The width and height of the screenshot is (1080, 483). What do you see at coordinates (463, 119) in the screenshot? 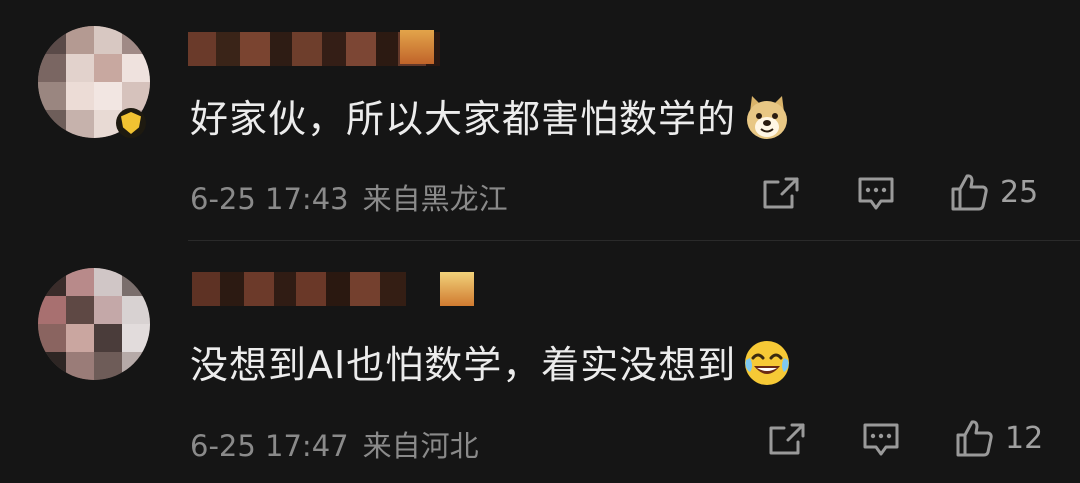
I see `comment-text-content: 好家伙，所以大家都害怕数学的` at bounding box center [463, 119].